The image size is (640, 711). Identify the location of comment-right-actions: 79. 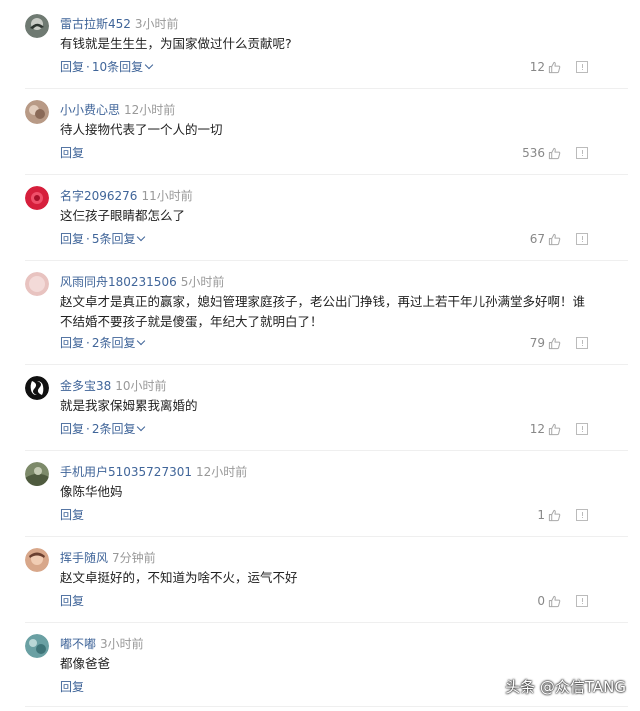
(559, 343).